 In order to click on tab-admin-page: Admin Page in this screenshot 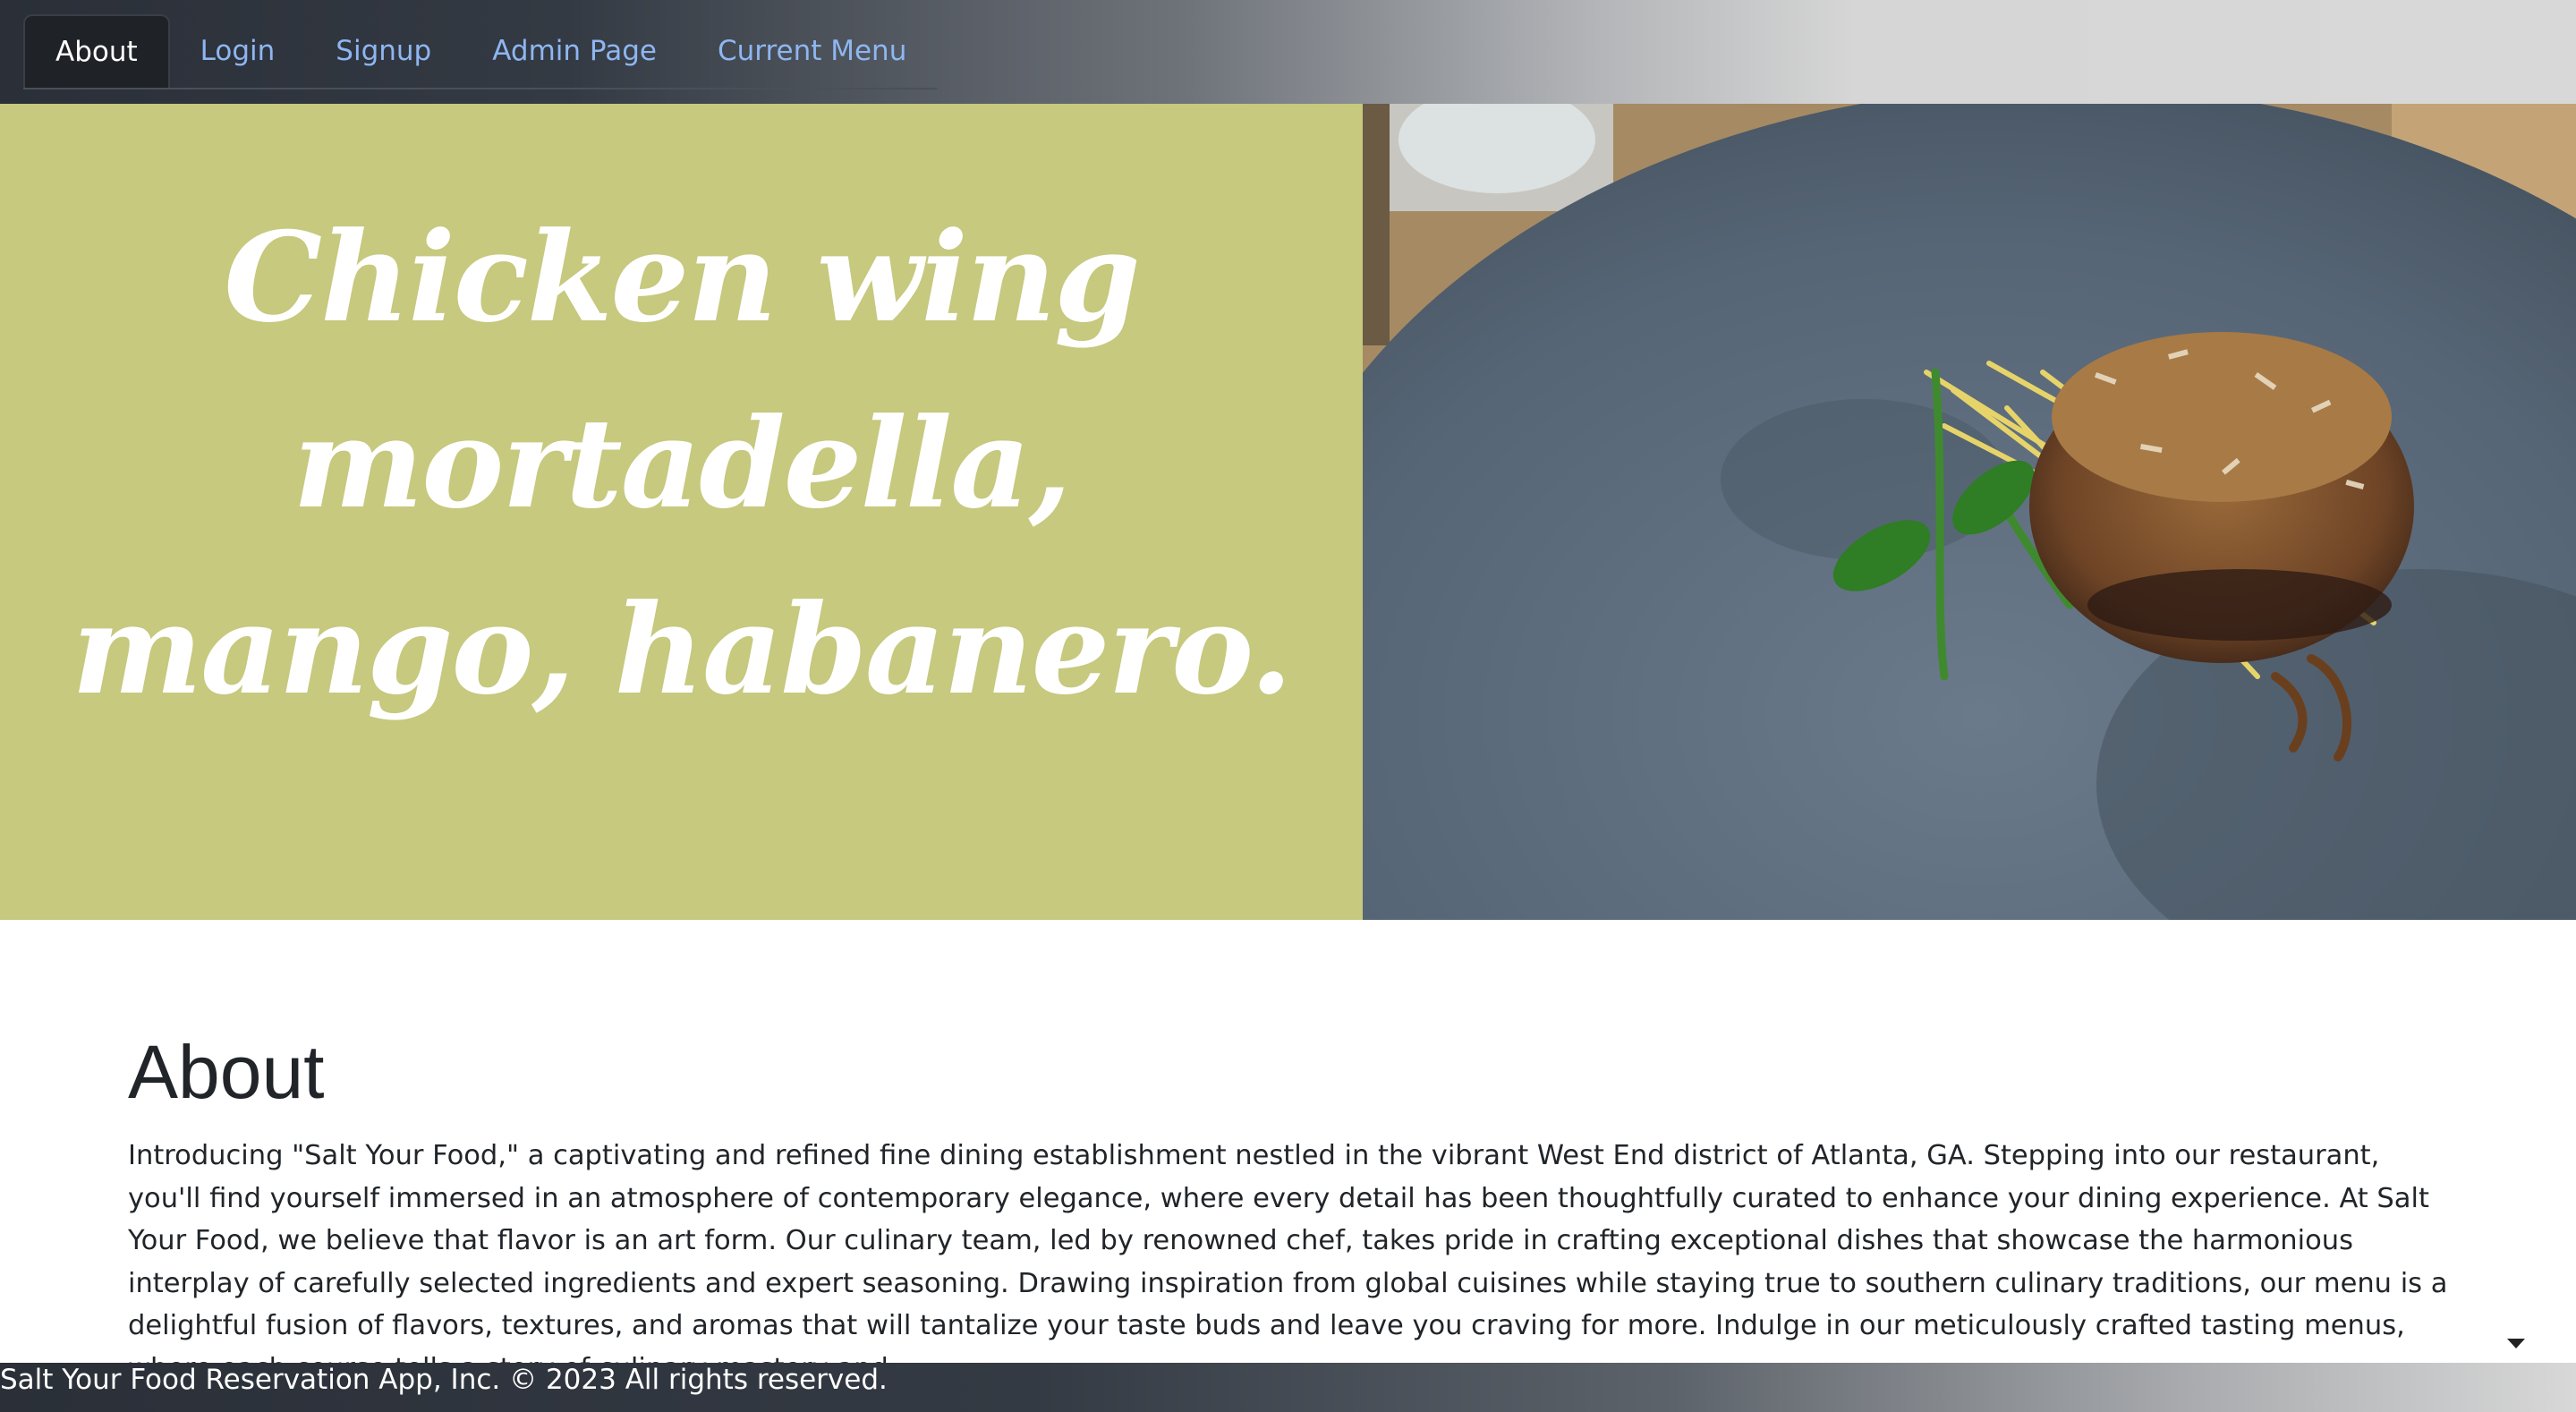, I will do `click(574, 51)`.